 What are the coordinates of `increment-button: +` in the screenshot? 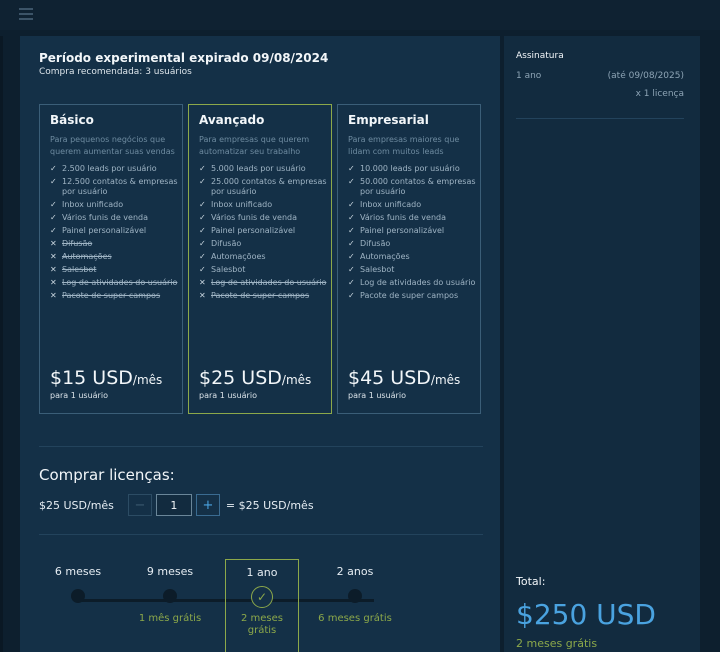 It's located at (207, 505).